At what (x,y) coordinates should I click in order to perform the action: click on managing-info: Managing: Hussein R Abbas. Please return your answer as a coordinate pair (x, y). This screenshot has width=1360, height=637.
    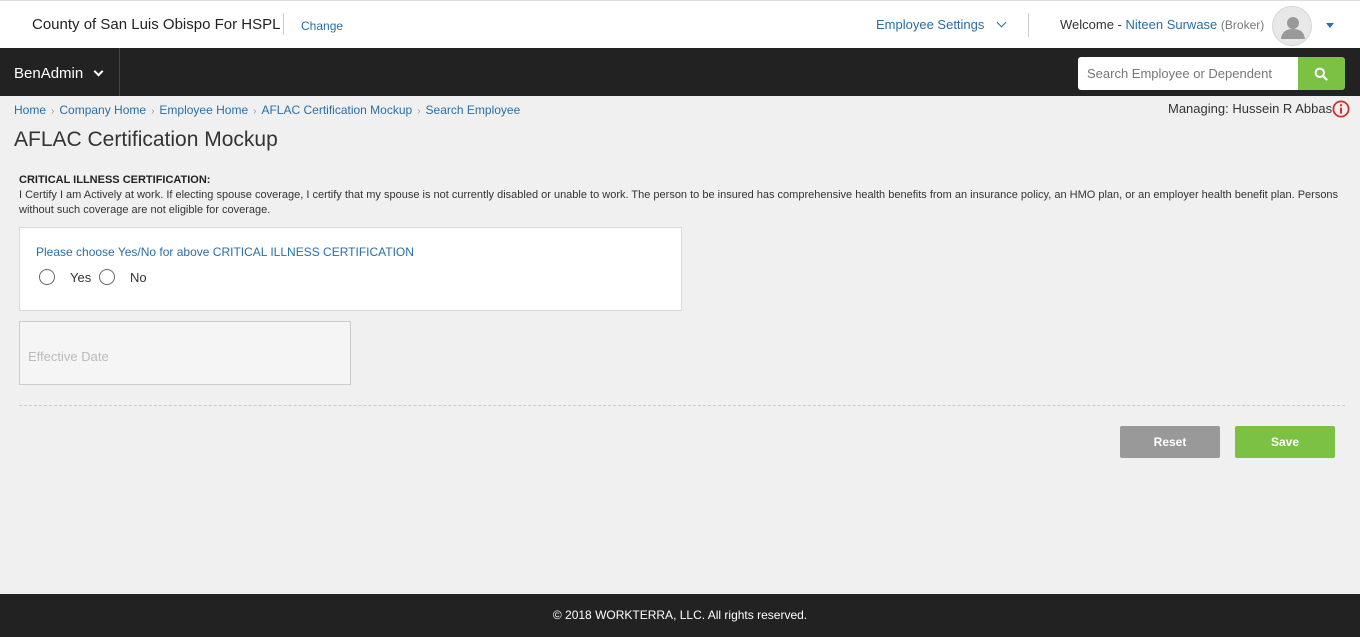
    Looking at the image, I should click on (1250, 108).